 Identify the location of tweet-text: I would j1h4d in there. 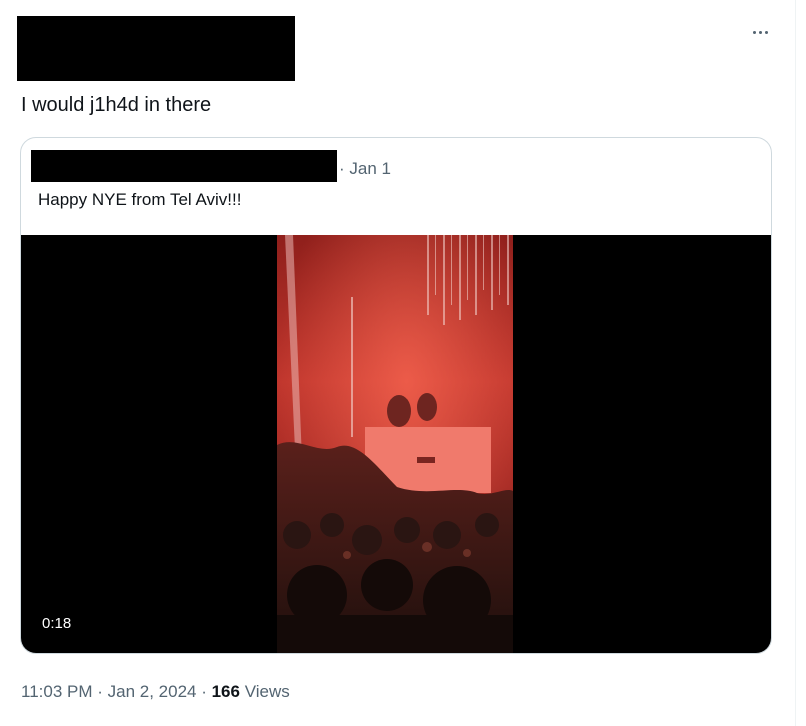
(116, 105).